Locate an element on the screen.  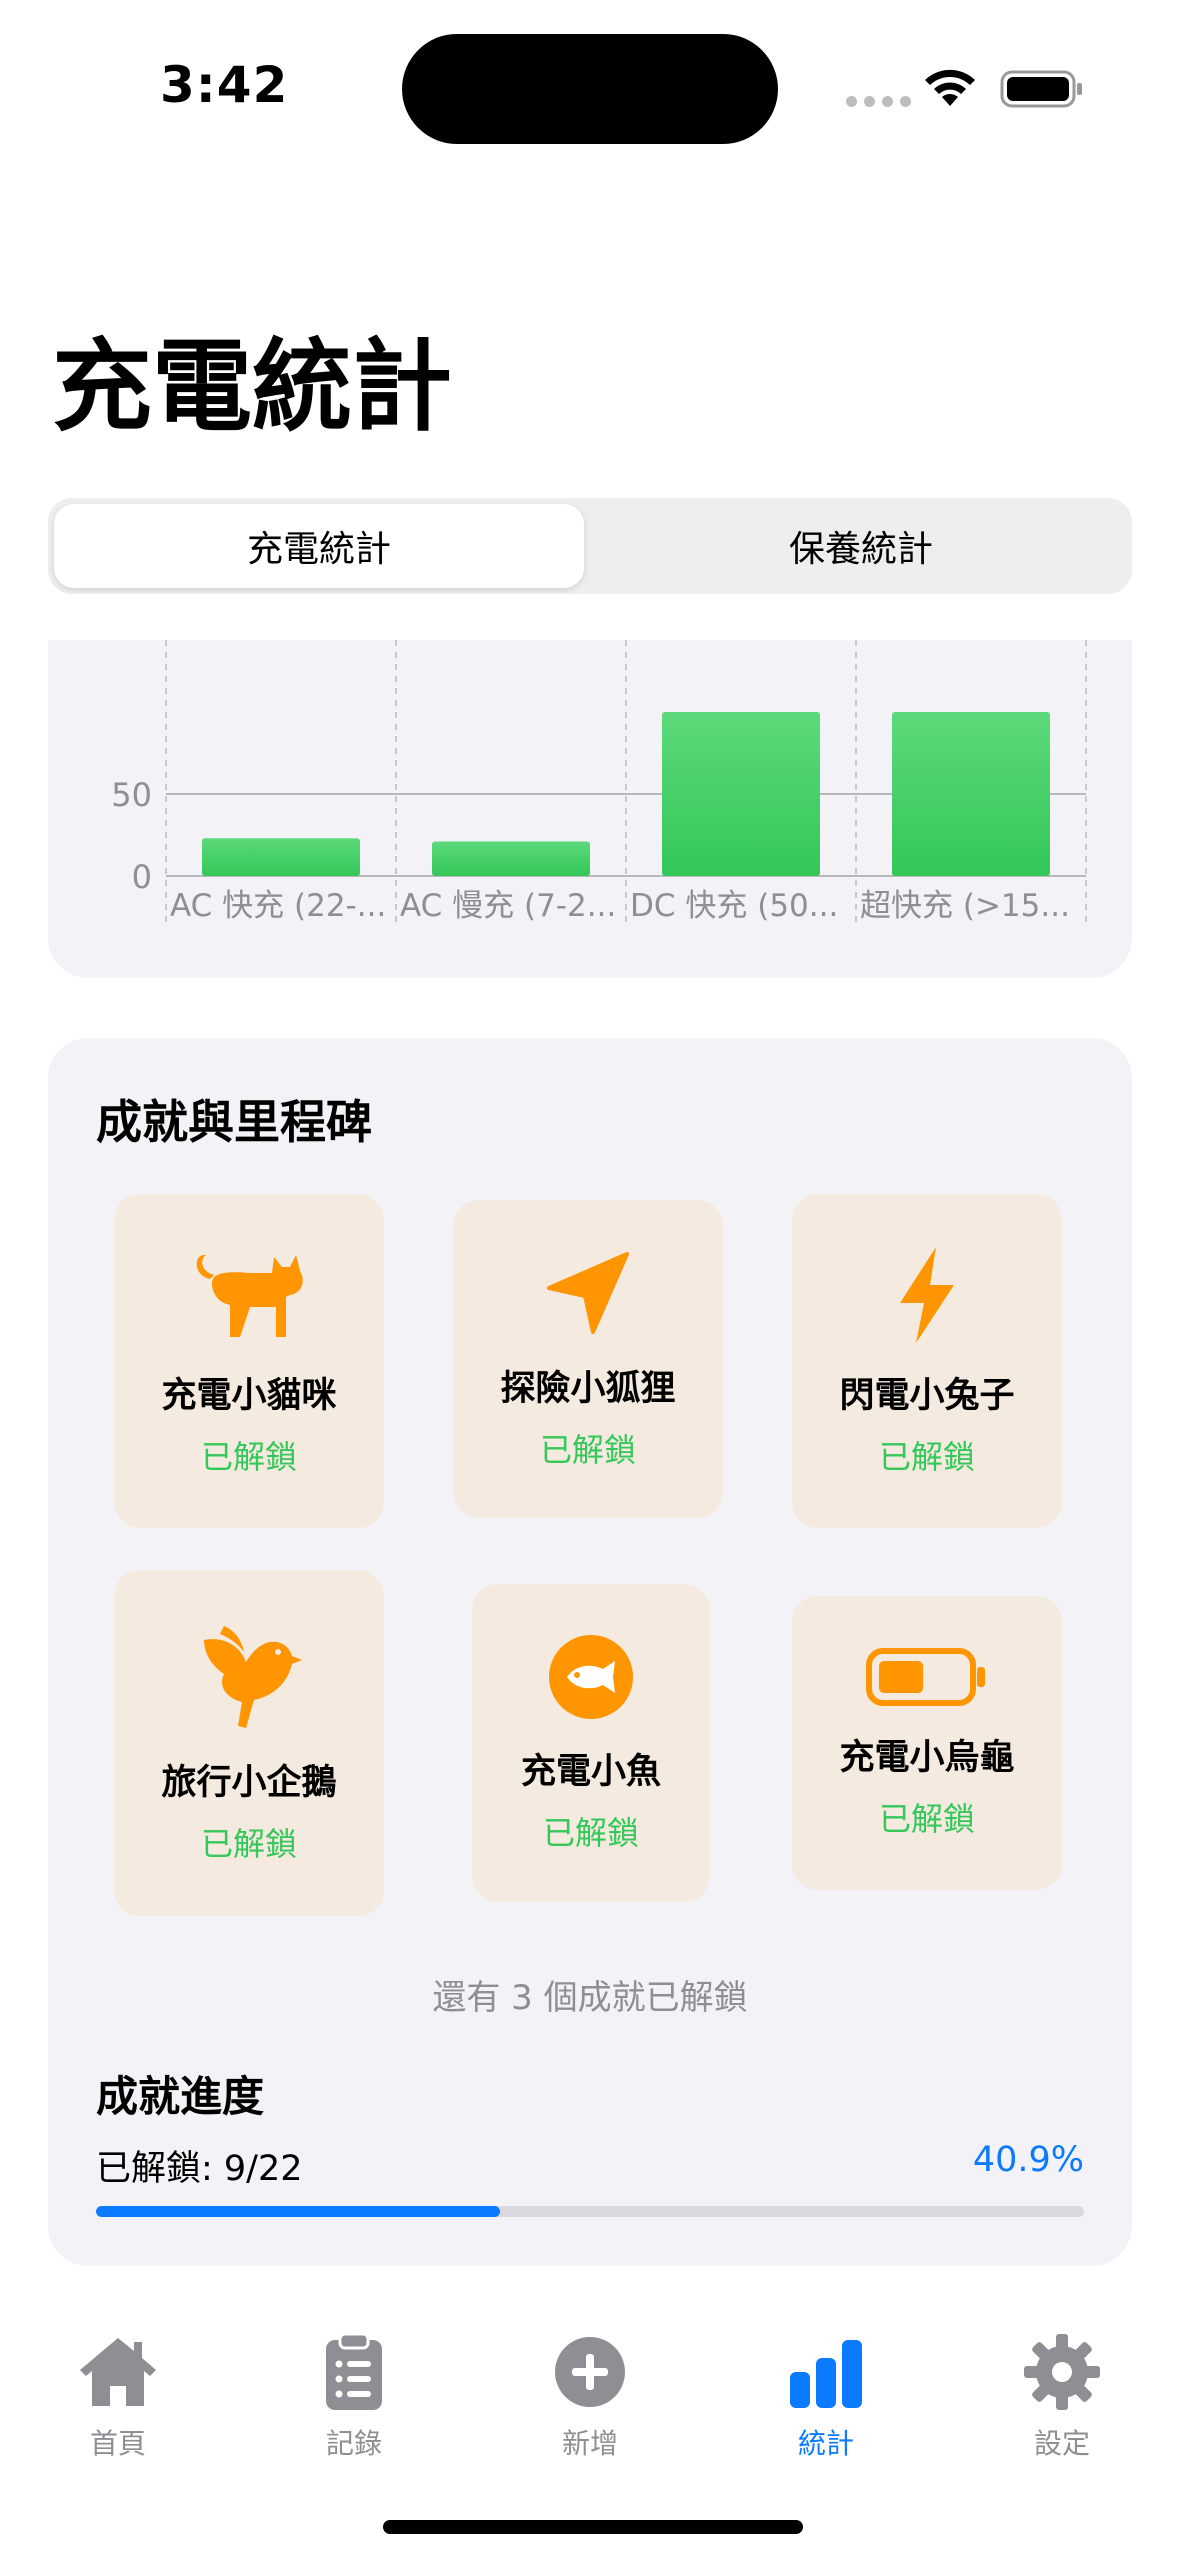
plus-circle-icon is located at coordinates (590, 2372).